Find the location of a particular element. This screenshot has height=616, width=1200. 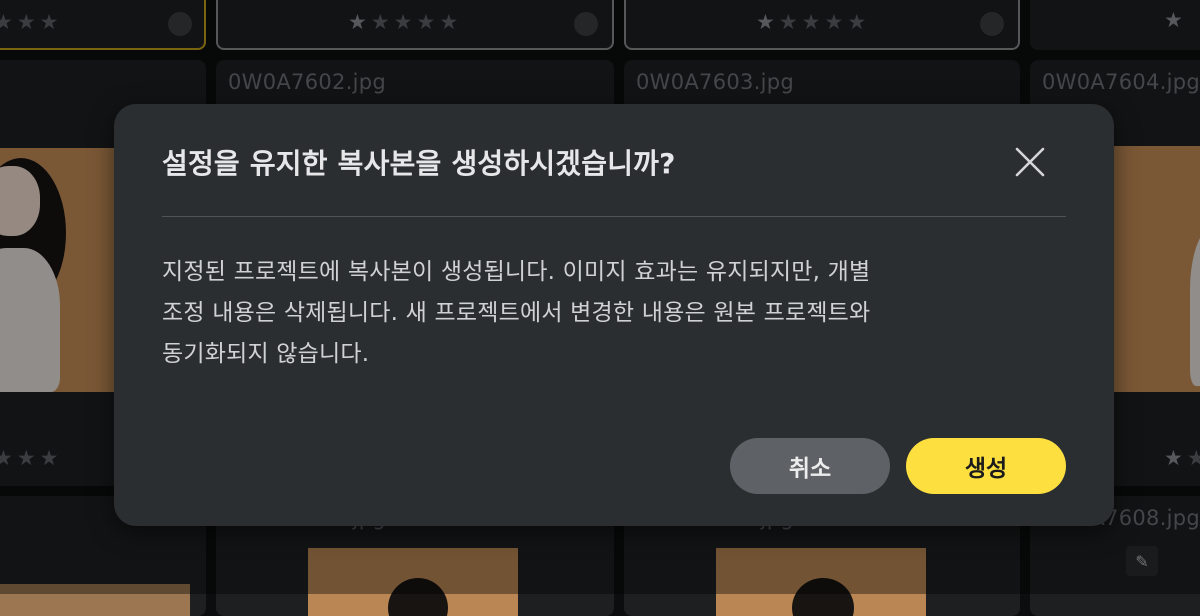

create-button: 생성 is located at coordinates (986, 466).